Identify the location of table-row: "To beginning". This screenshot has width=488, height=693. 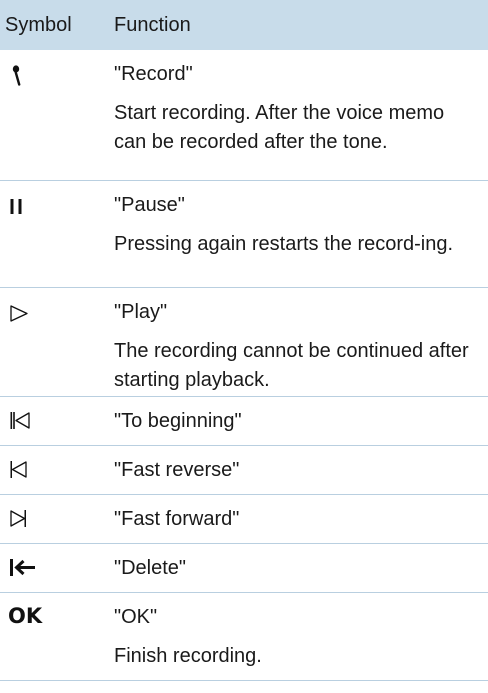
(244, 421).